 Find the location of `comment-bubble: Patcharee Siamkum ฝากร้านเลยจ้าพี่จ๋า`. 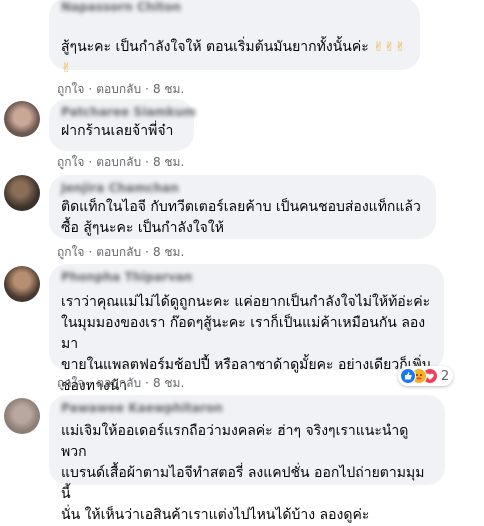

comment-bubble: Patcharee Siamkum ฝากร้านเลยจ้าพี่จ๋า is located at coordinates (122, 125).